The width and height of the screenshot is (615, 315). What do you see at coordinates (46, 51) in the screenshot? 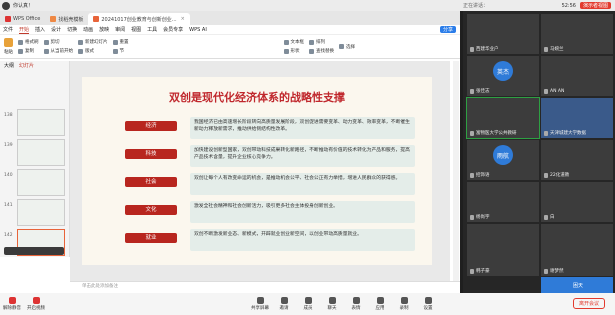
I see `play-icon` at bounding box center [46, 51].